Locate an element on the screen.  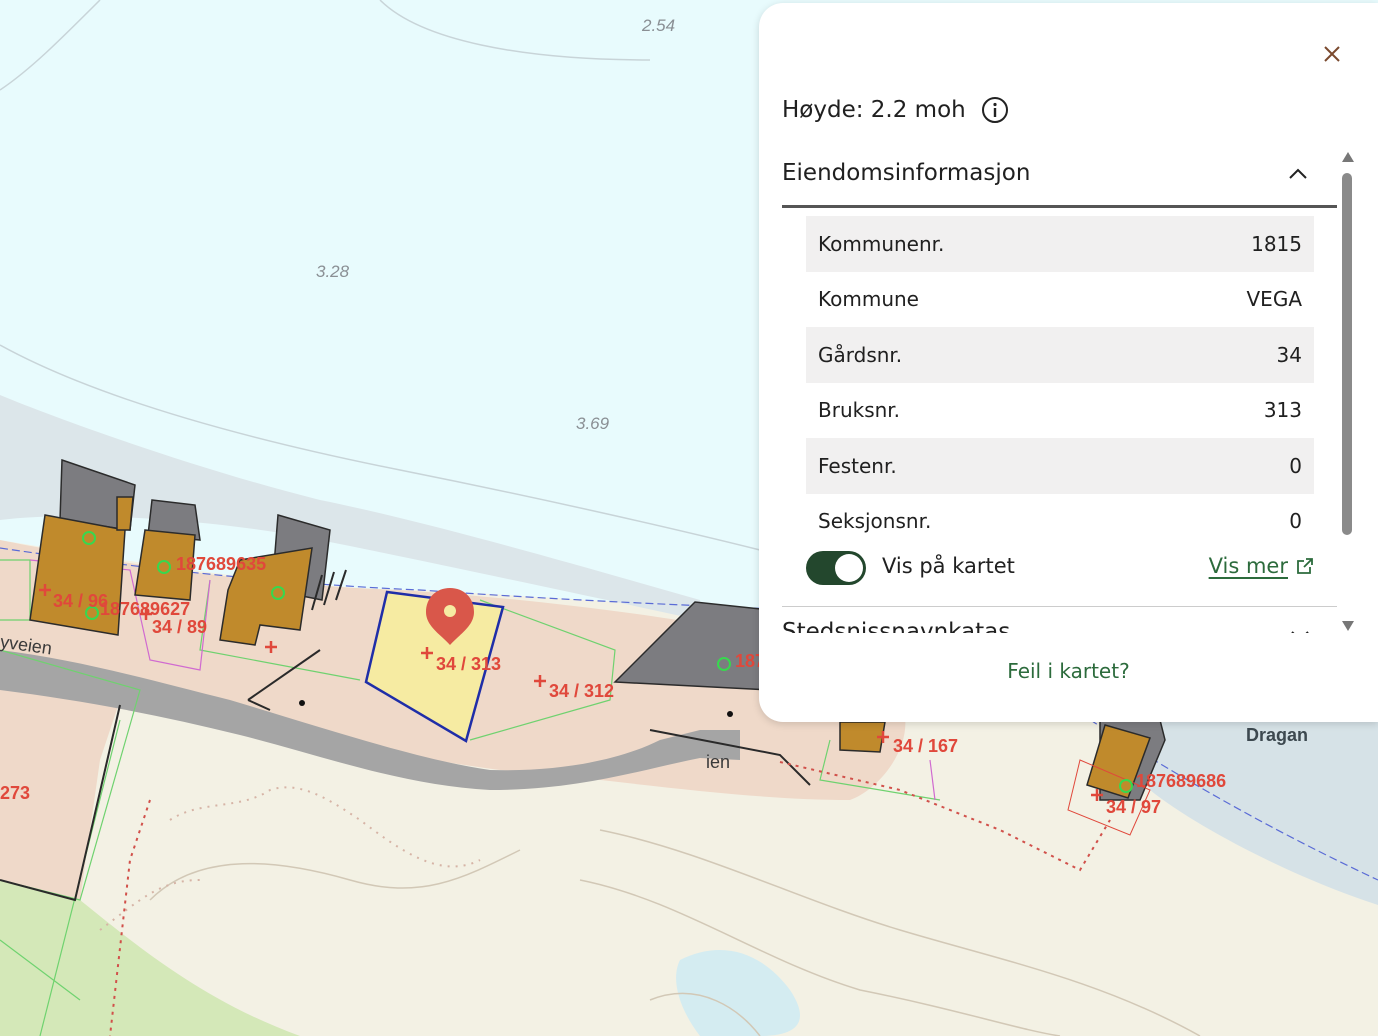
row-label: Gårdsnr. is located at coordinates (860, 354).